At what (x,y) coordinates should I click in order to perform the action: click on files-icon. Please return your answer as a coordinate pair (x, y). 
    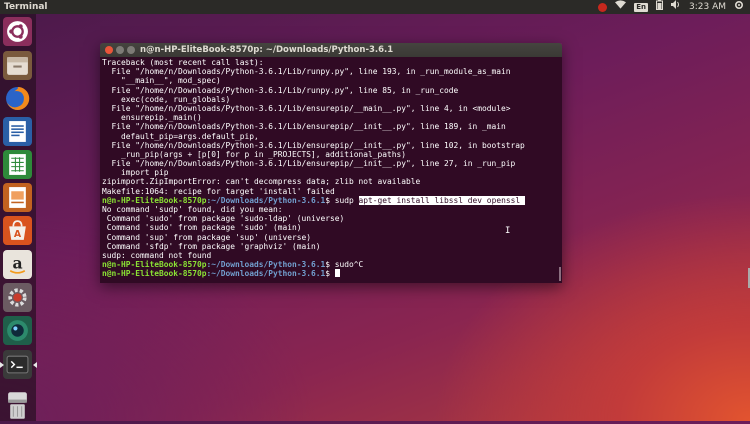
    Looking at the image, I should click on (17, 66).